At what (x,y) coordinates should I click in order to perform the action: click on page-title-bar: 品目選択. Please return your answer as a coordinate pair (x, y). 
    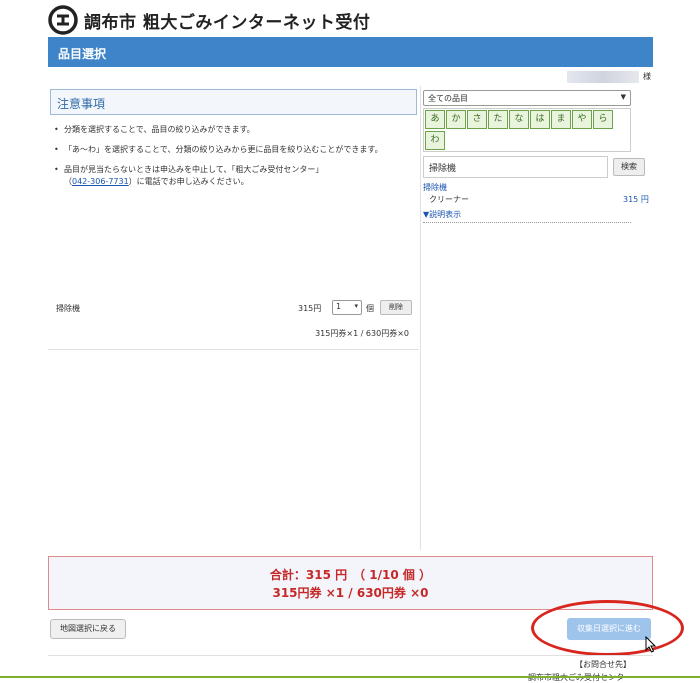
    Looking at the image, I should click on (350, 52).